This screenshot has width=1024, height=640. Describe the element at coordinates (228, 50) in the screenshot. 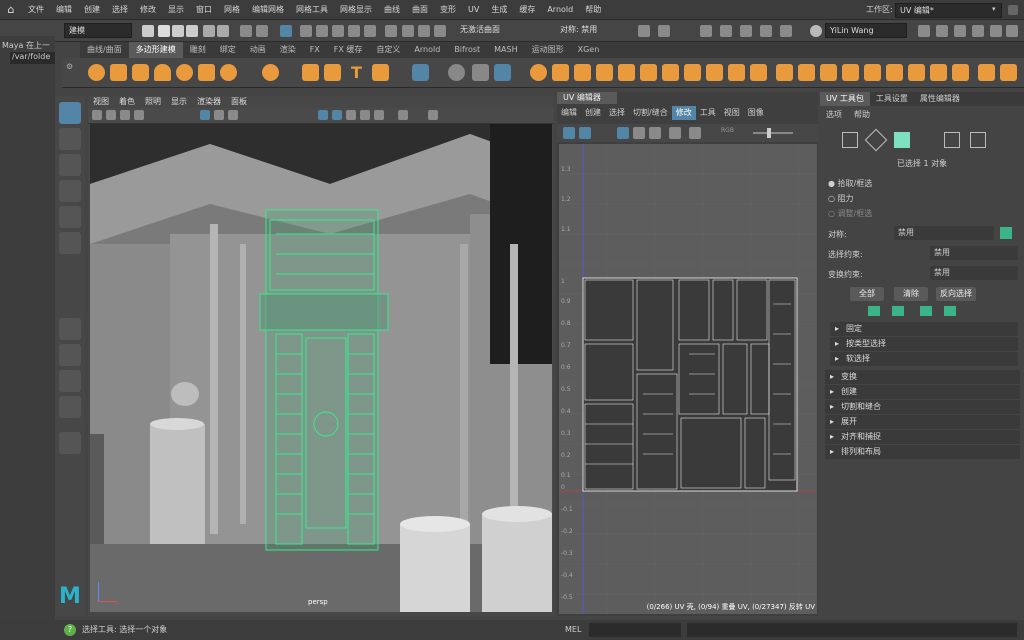

I see `shelf-tab-rigging: 绑定` at that location.